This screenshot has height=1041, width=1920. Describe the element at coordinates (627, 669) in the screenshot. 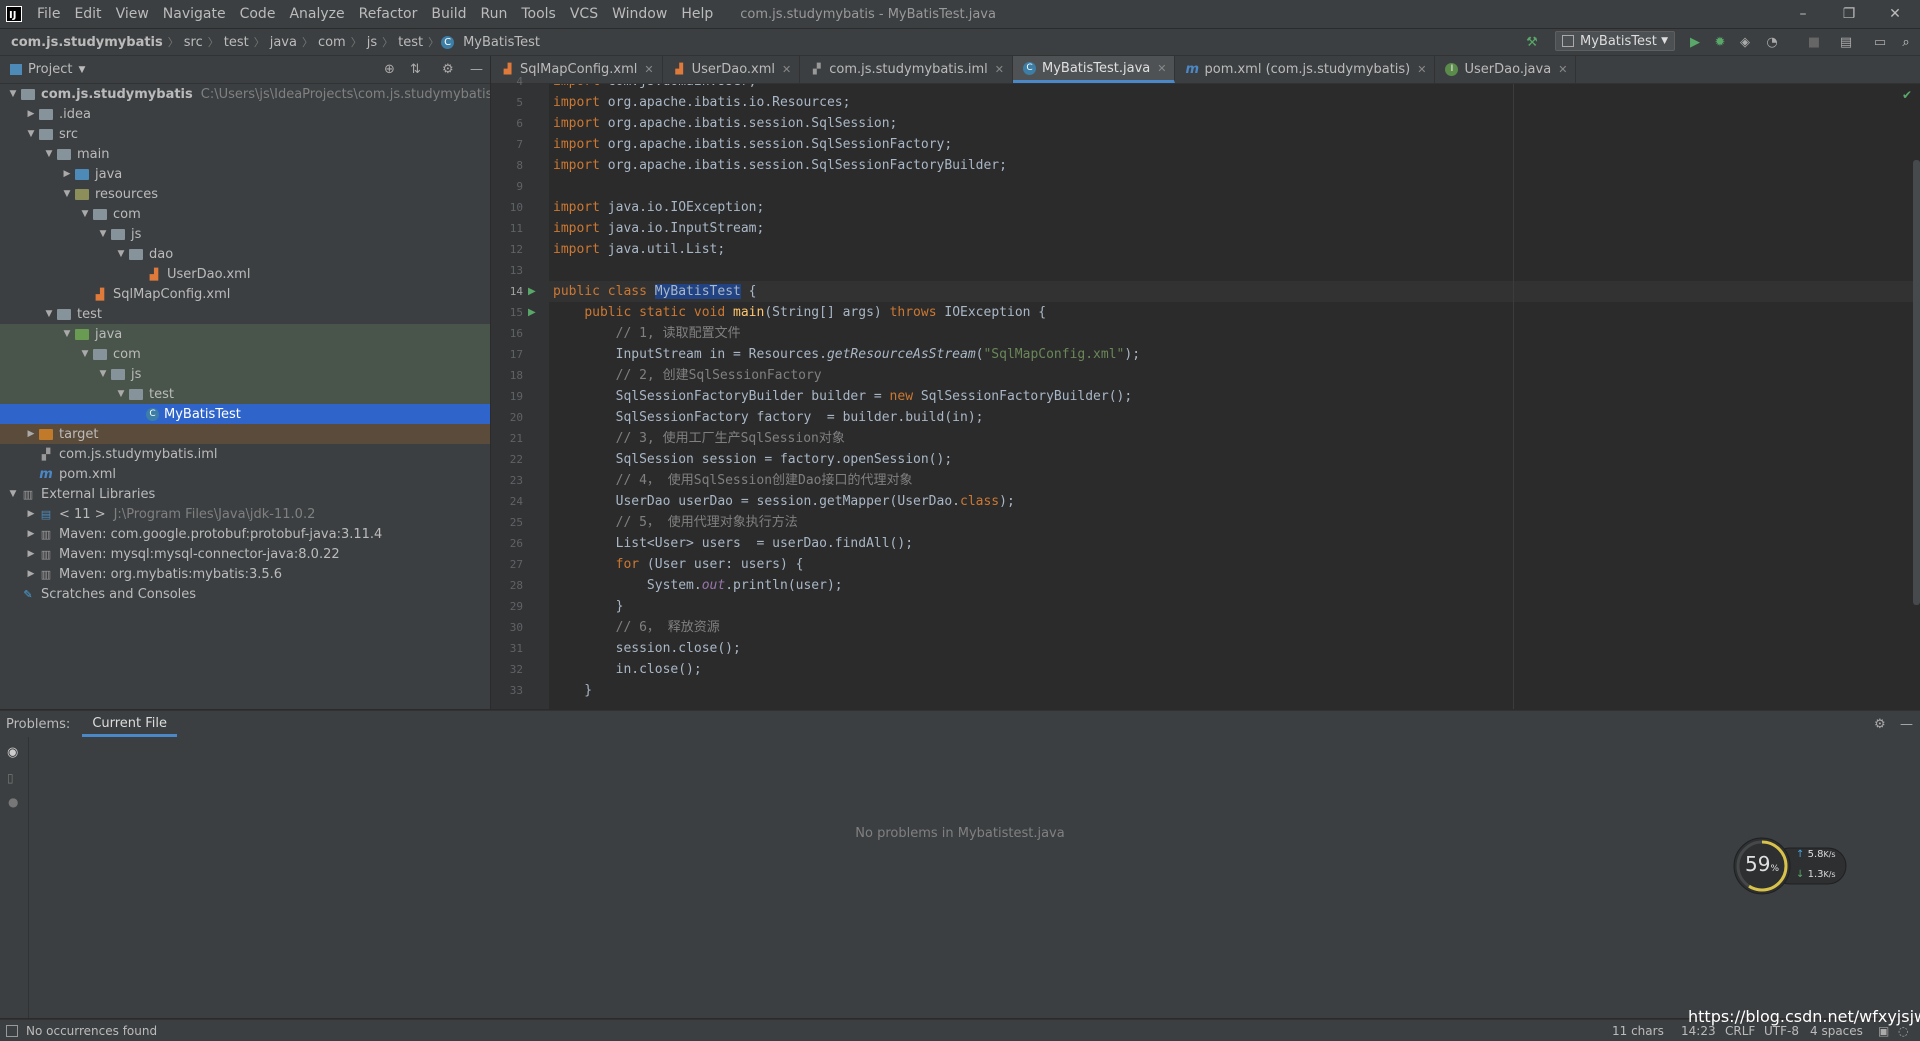

I see `code-line: in.close();` at that location.